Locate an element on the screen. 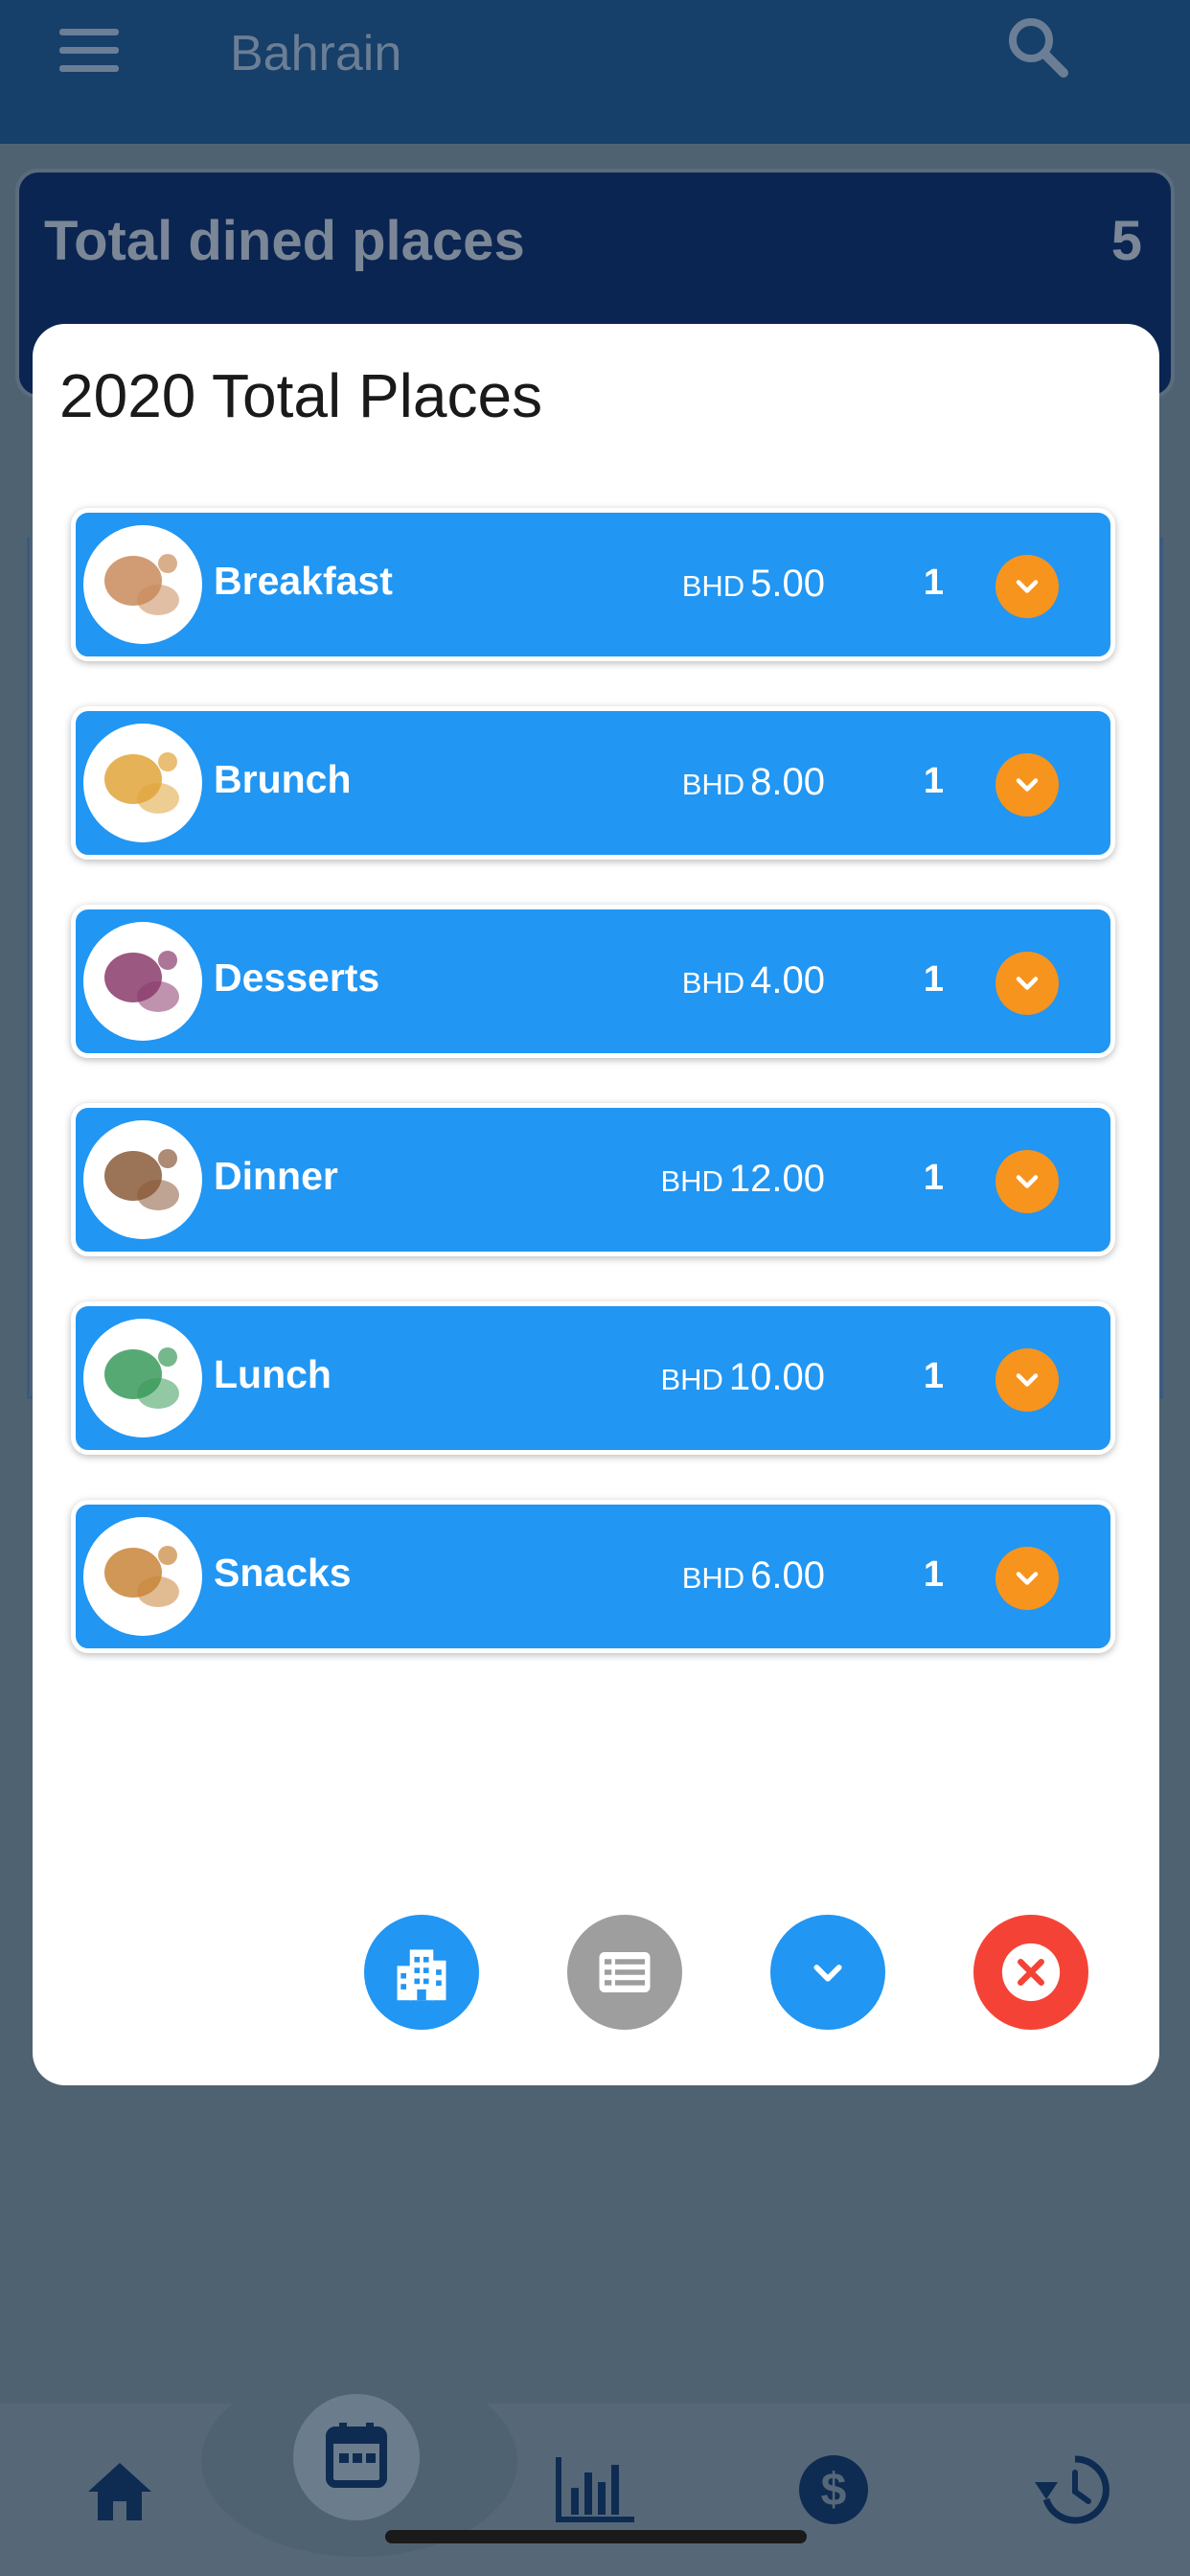 This screenshot has width=1190, height=2576. home-icon is located at coordinates (120, 2491).